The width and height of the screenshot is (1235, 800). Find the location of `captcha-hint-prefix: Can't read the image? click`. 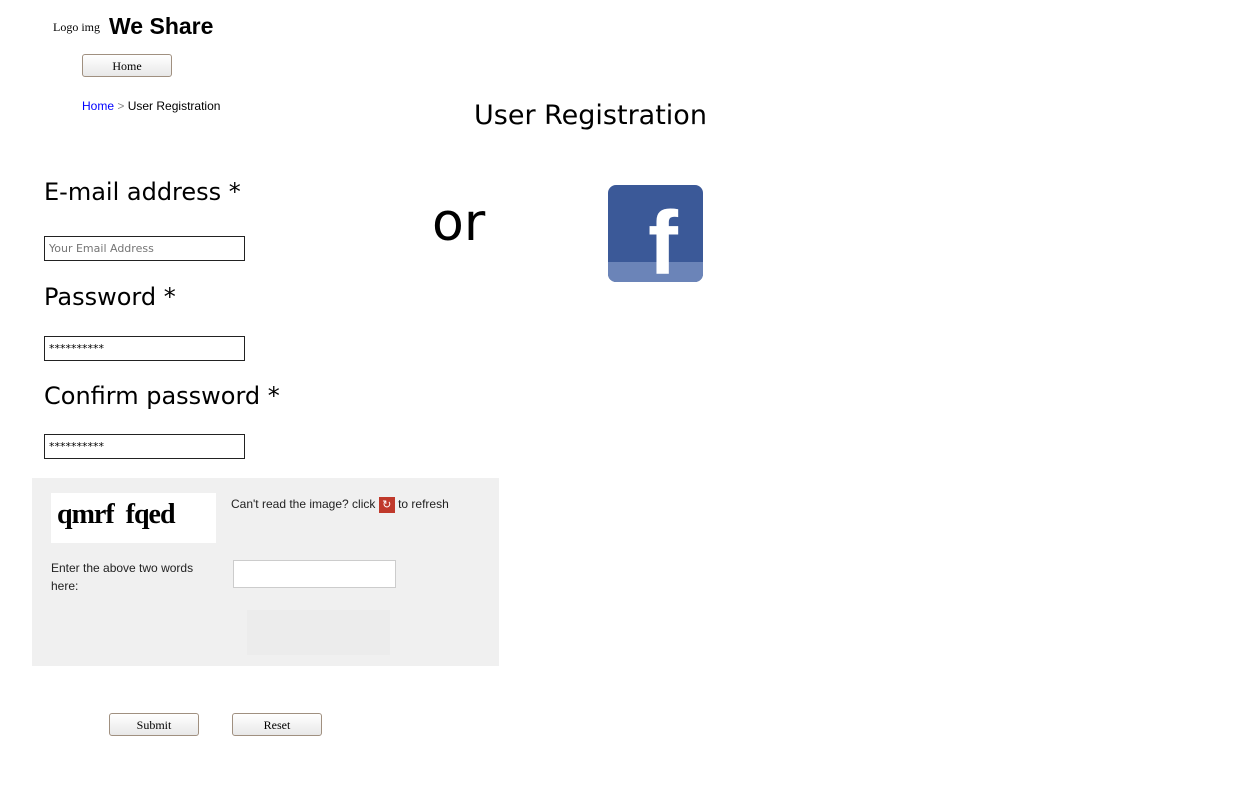

captcha-hint-prefix: Can't read the image? click is located at coordinates (303, 504).